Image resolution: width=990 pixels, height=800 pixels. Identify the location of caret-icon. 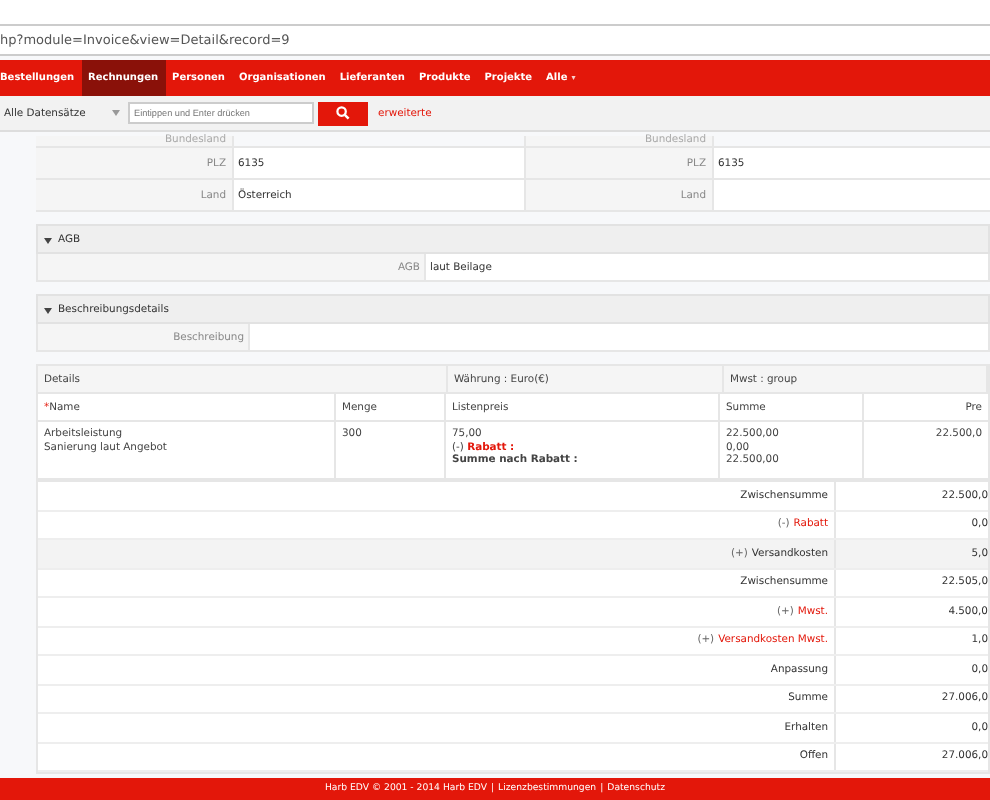
(116, 113).